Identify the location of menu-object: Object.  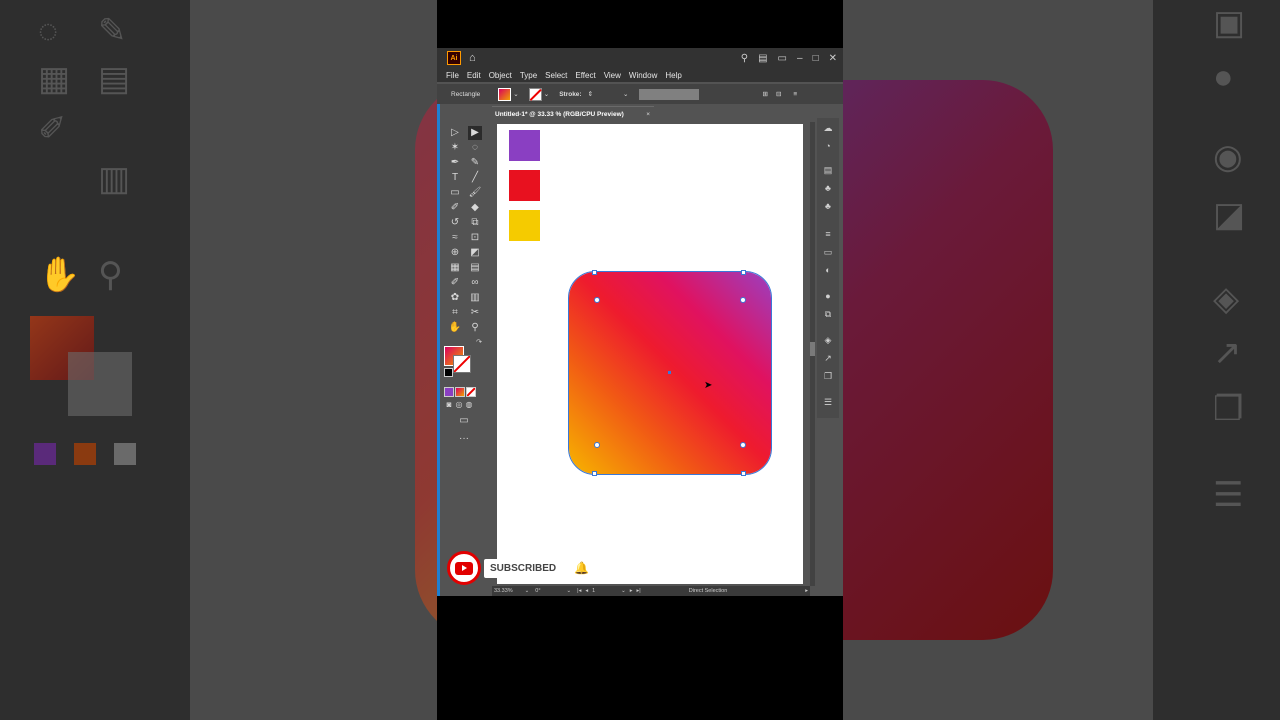
(500, 75).